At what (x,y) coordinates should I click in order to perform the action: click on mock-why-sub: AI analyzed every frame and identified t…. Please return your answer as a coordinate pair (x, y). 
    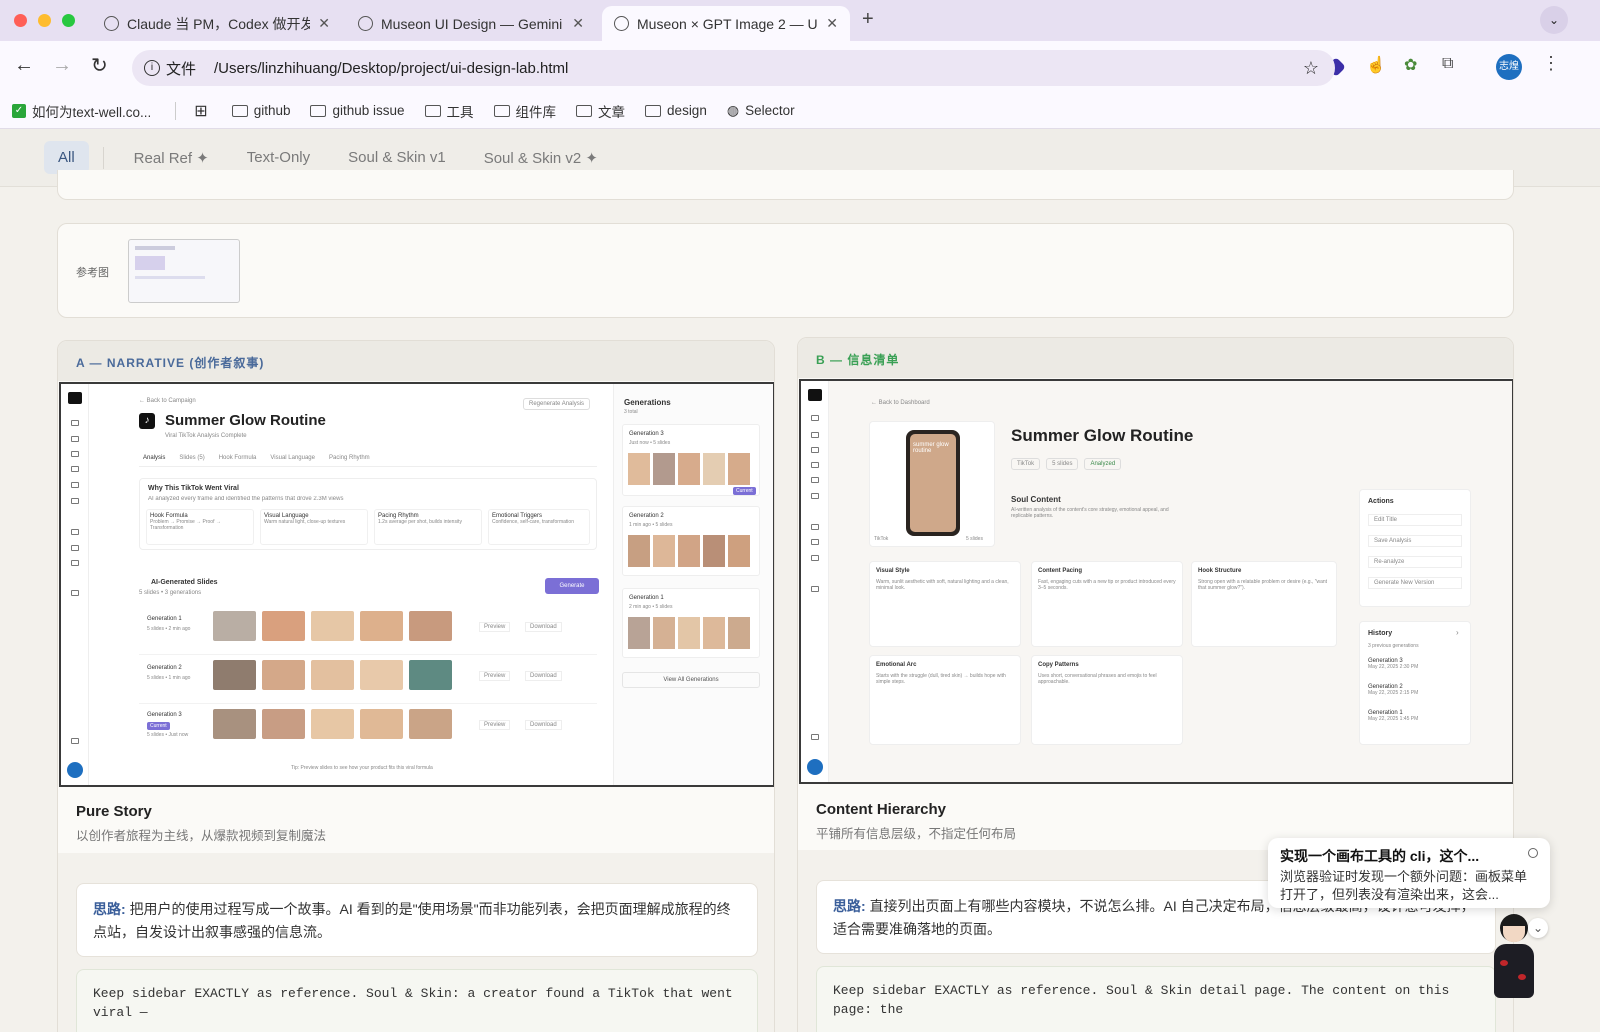
    Looking at the image, I should click on (246, 499).